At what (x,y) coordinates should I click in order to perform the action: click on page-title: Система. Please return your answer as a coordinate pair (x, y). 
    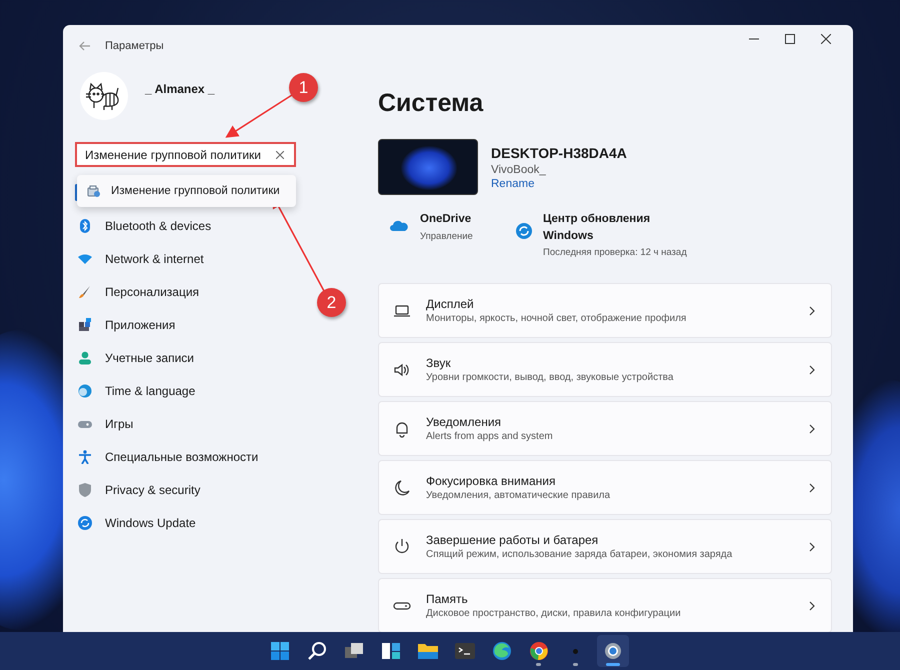
    Looking at the image, I should click on (431, 103).